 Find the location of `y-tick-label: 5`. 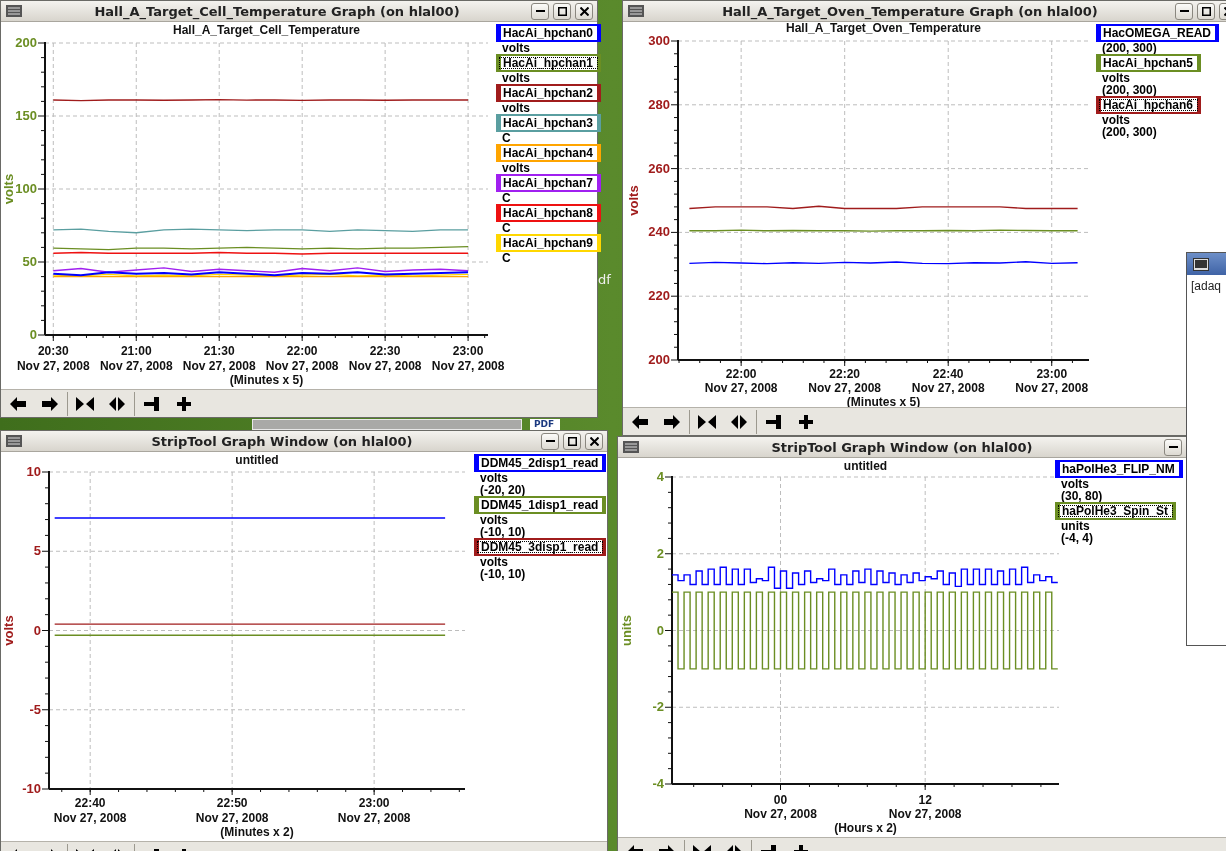

y-tick-label: 5 is located at coordinates (37, 551).